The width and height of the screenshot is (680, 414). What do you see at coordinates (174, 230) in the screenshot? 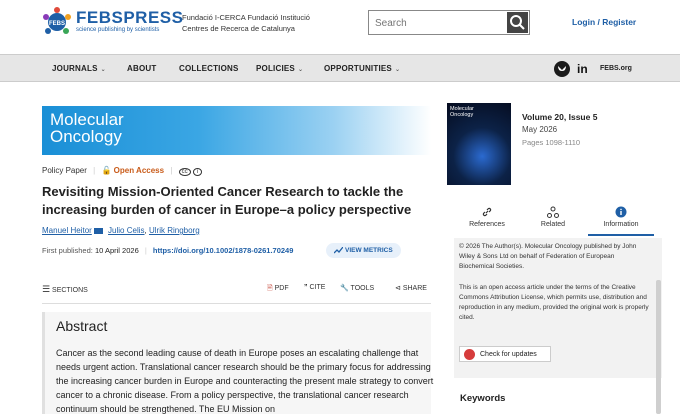
I see `author-link: Ulrik Ringborg` at bounding box center [174, 230].